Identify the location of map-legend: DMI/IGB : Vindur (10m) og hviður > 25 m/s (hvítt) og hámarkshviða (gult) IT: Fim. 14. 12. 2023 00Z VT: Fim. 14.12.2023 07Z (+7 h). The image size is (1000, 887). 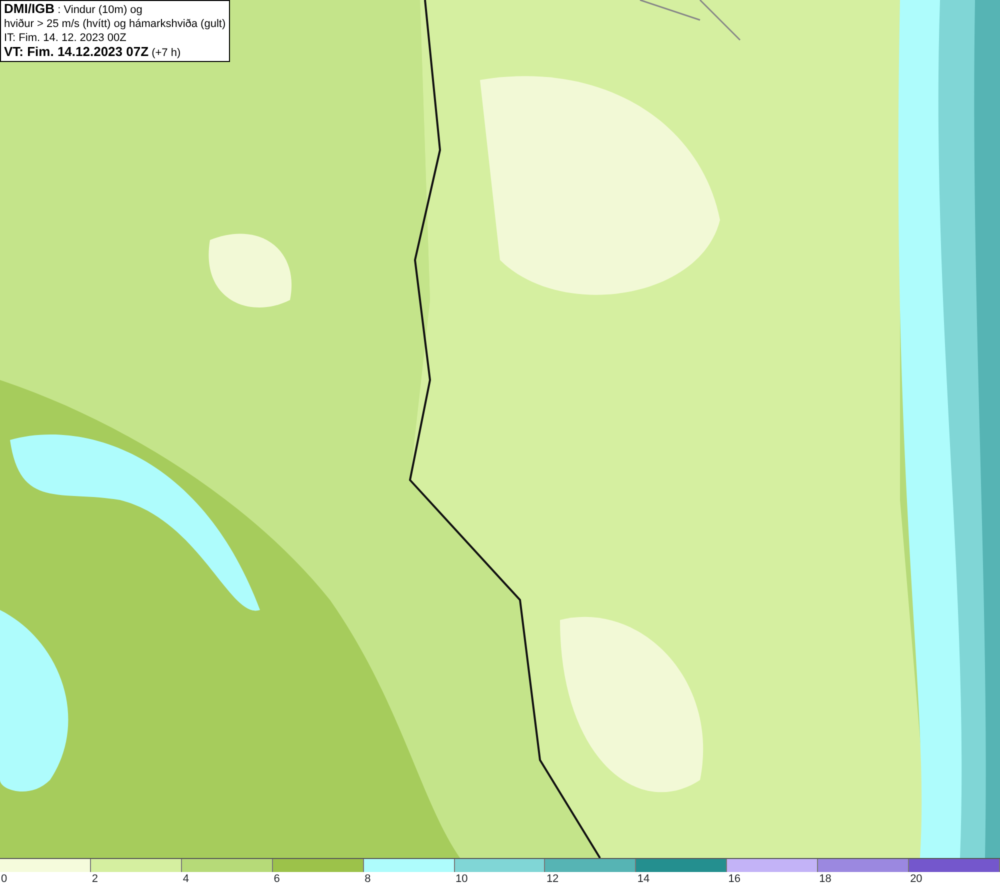
(115, 31).